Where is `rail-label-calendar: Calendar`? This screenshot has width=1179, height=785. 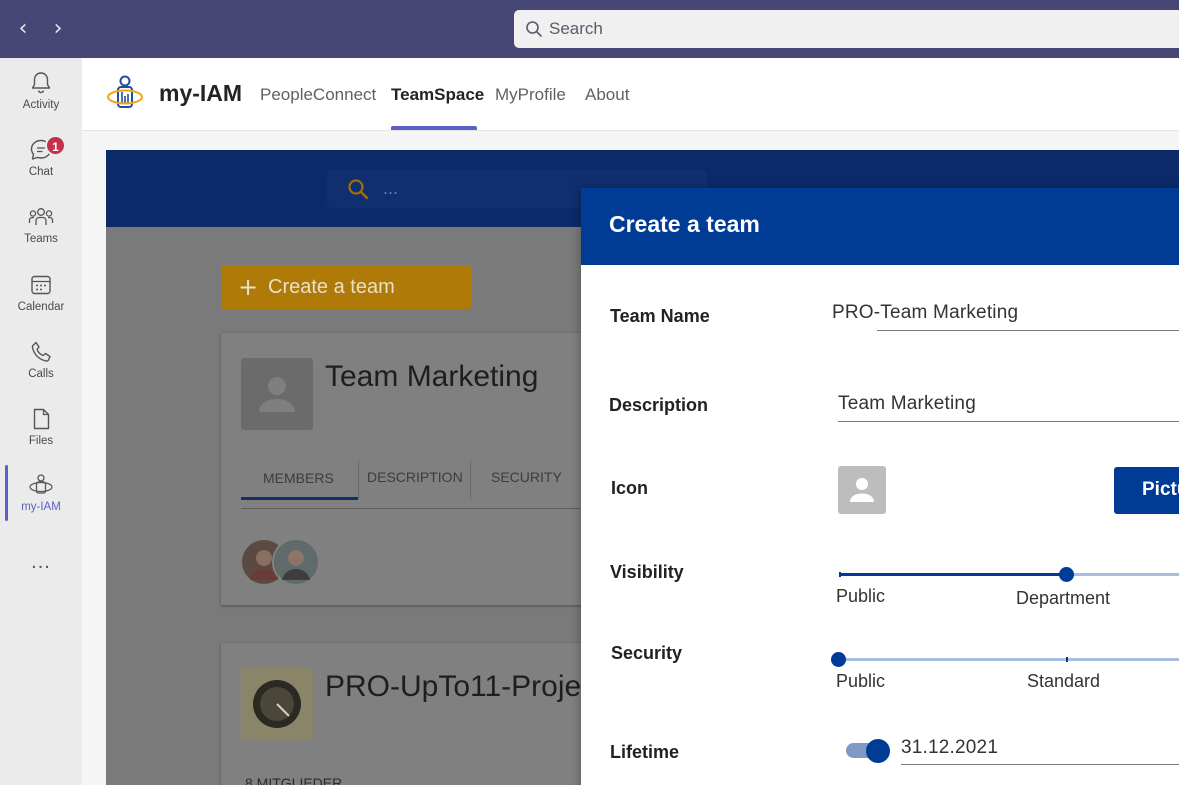 rail-label-calendar: Calendar is located at coordinates (41, 307).